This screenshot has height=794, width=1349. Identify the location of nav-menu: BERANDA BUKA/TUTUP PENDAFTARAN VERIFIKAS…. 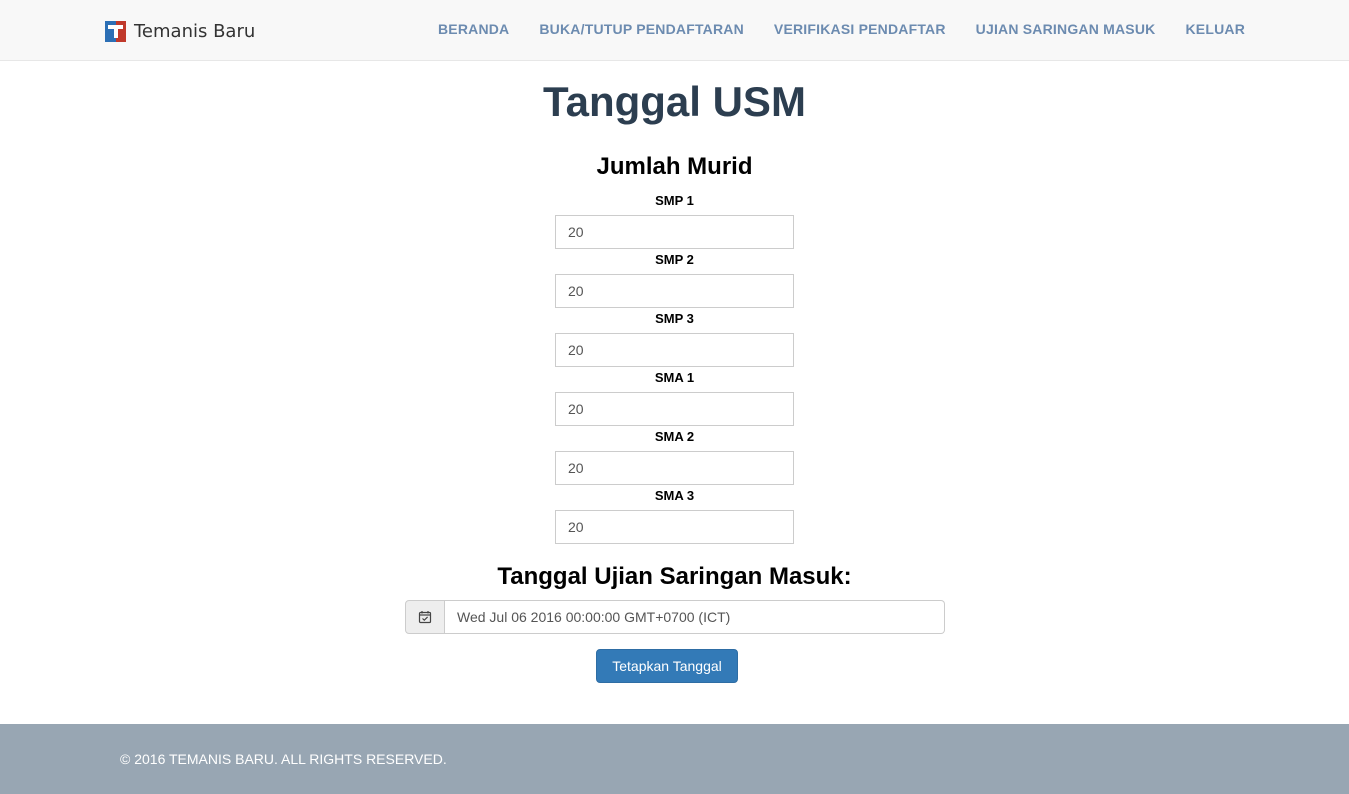
(826, 29).